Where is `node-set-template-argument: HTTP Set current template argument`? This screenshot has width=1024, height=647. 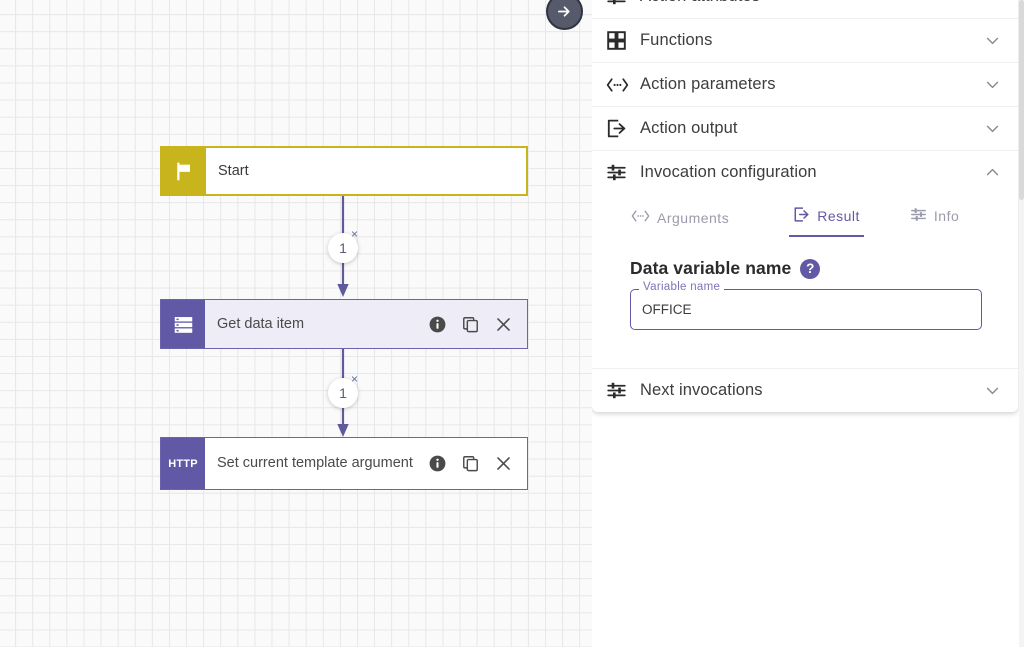 node-set-template-argument: HTTP Set current template argument is located at coordinates (344, 463).